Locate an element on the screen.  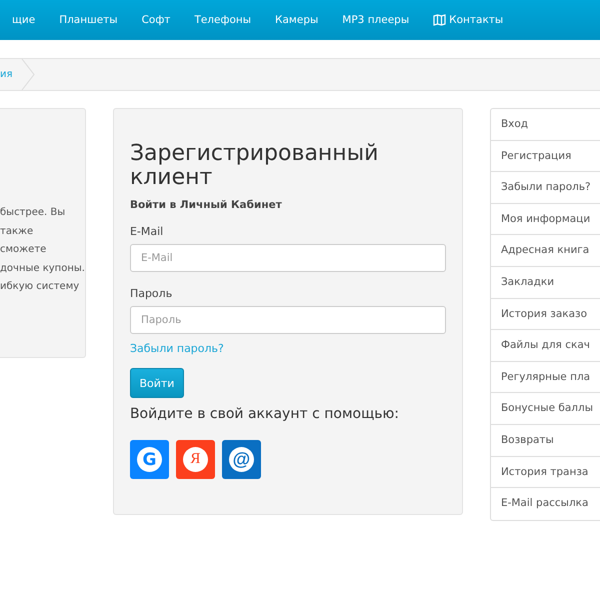
account-menu-item: Регулярные пла is located at coordinates (545, 378).